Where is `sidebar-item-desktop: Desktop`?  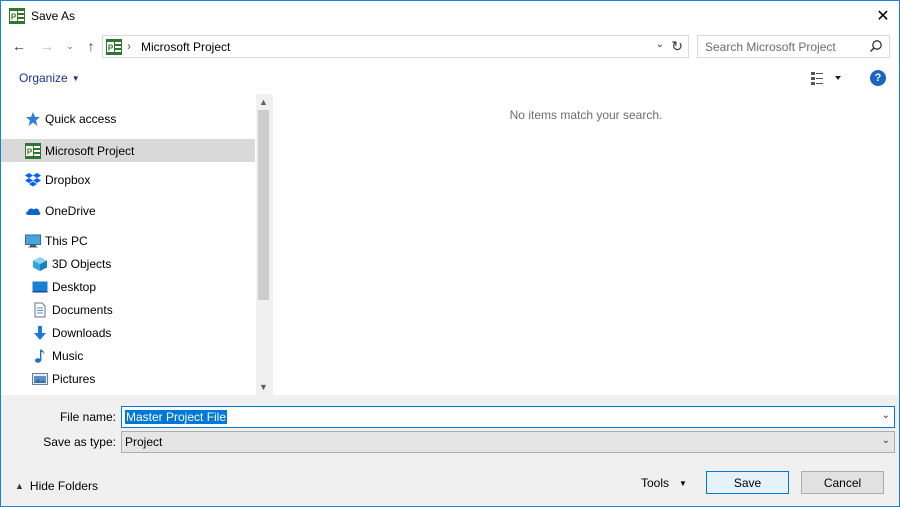 sidebar-item-desktop: Desktop is located at coordinates (128, 287).